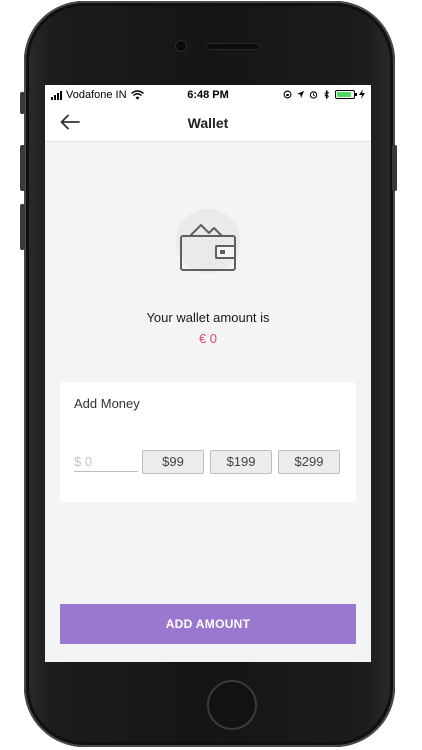 The width and height of the screenshot is (422, 750). What do you see at coordinates (22, 103) in the screenshot?
I see `mute-switch` at bounding box center [22, 103].